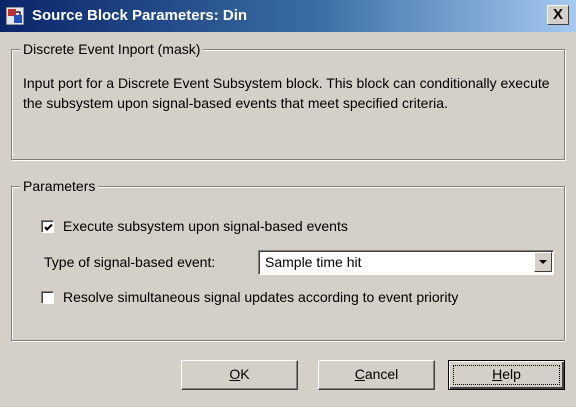 The image size is (576, 407). Describe the element at coordinates (359, 374) in the screenshot. I see `cancel-mnemonic: C` at that location.